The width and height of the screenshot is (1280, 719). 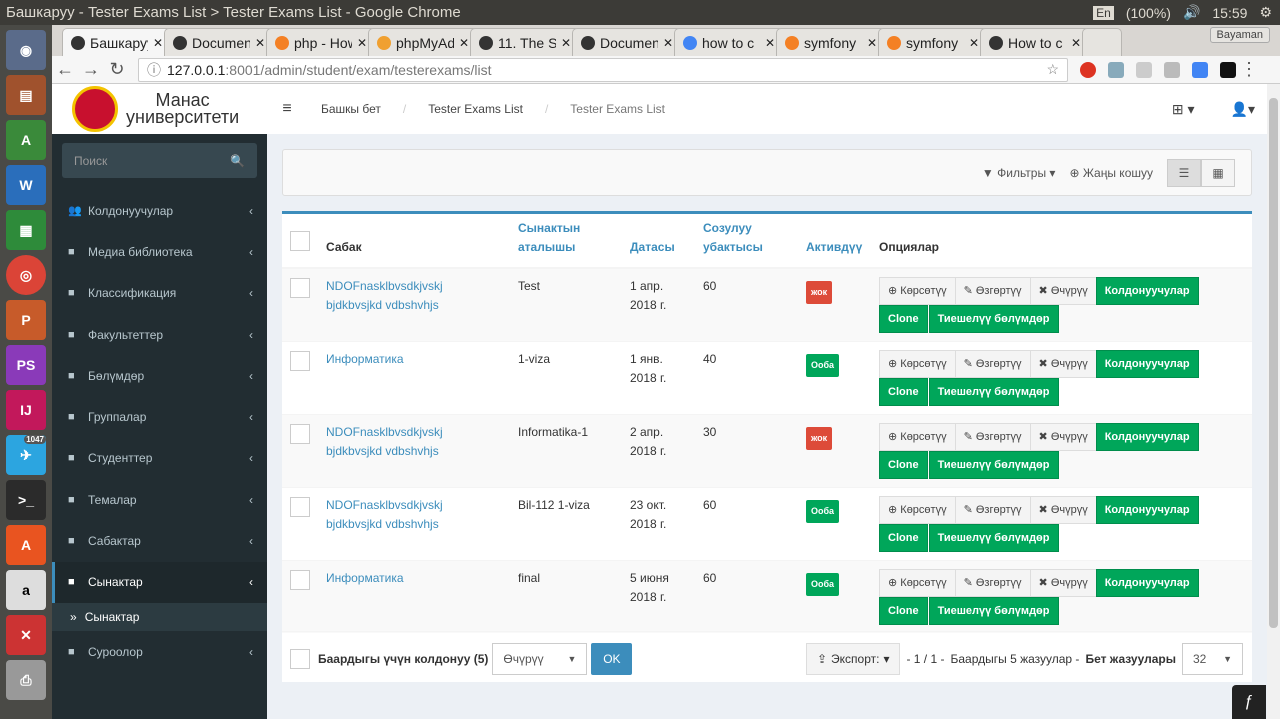 What do you see at coordinates (566, 241) in the screenshot?
I see `column-header-name: Сынактын аталышы` at bounding box center [566, 241].